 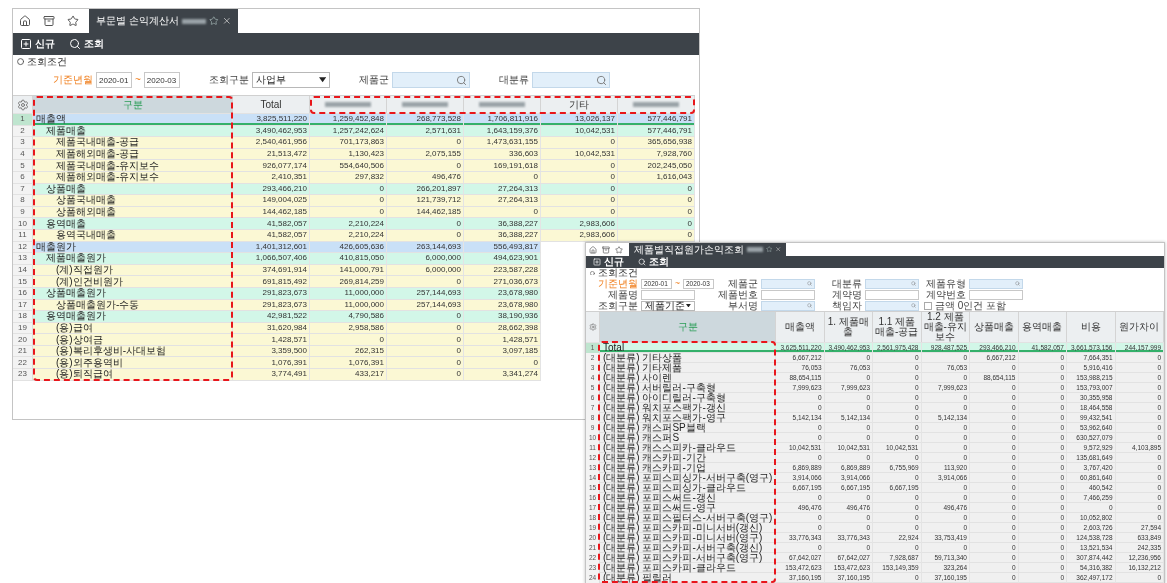 I want to click on table-row: 20 (용)상여금 1,428,571 0 0 1,428,571, so click(x=277, y=340).